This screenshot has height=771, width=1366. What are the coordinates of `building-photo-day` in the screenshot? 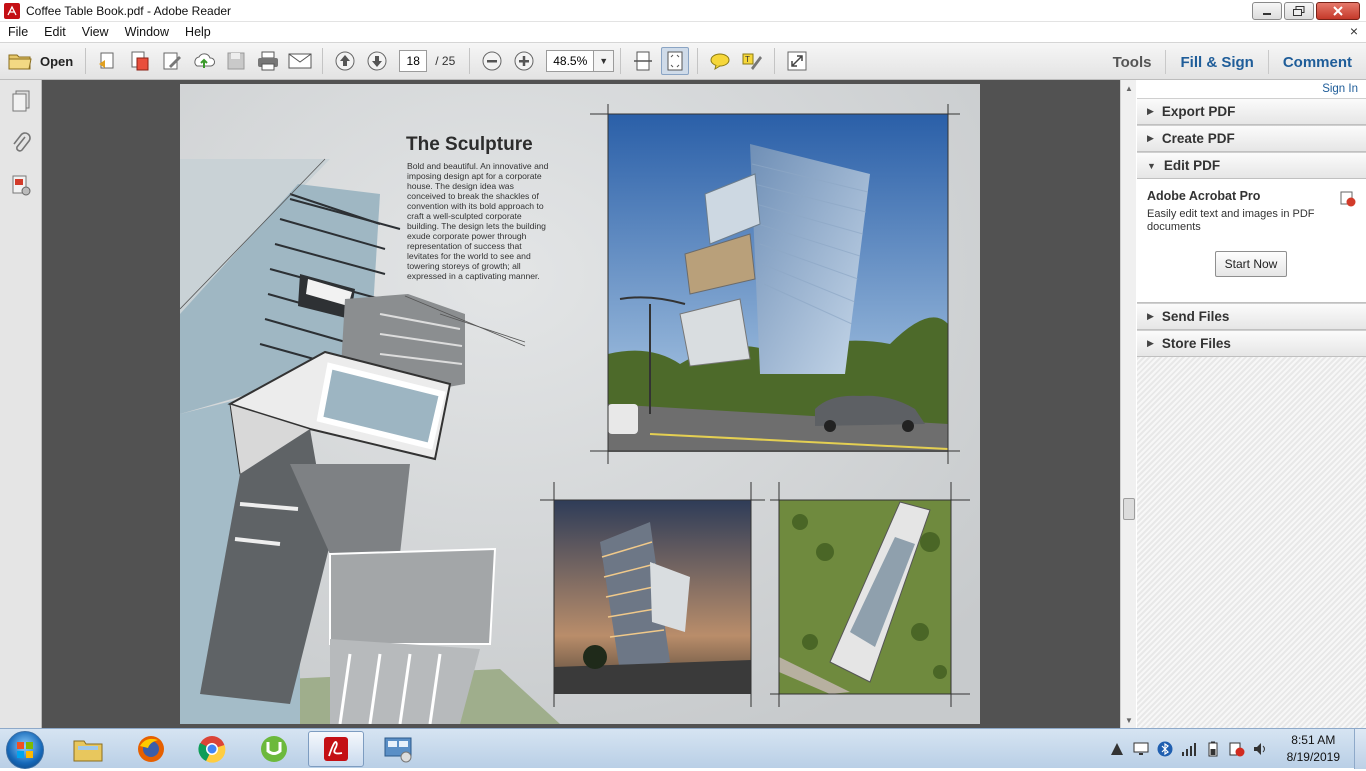 It's located at (775, 284).